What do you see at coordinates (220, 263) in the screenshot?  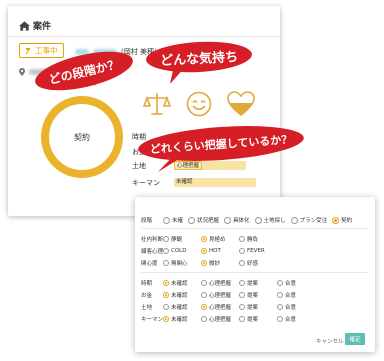 I see `interest-option-1: 微妙` at bounding box center [220, 263].